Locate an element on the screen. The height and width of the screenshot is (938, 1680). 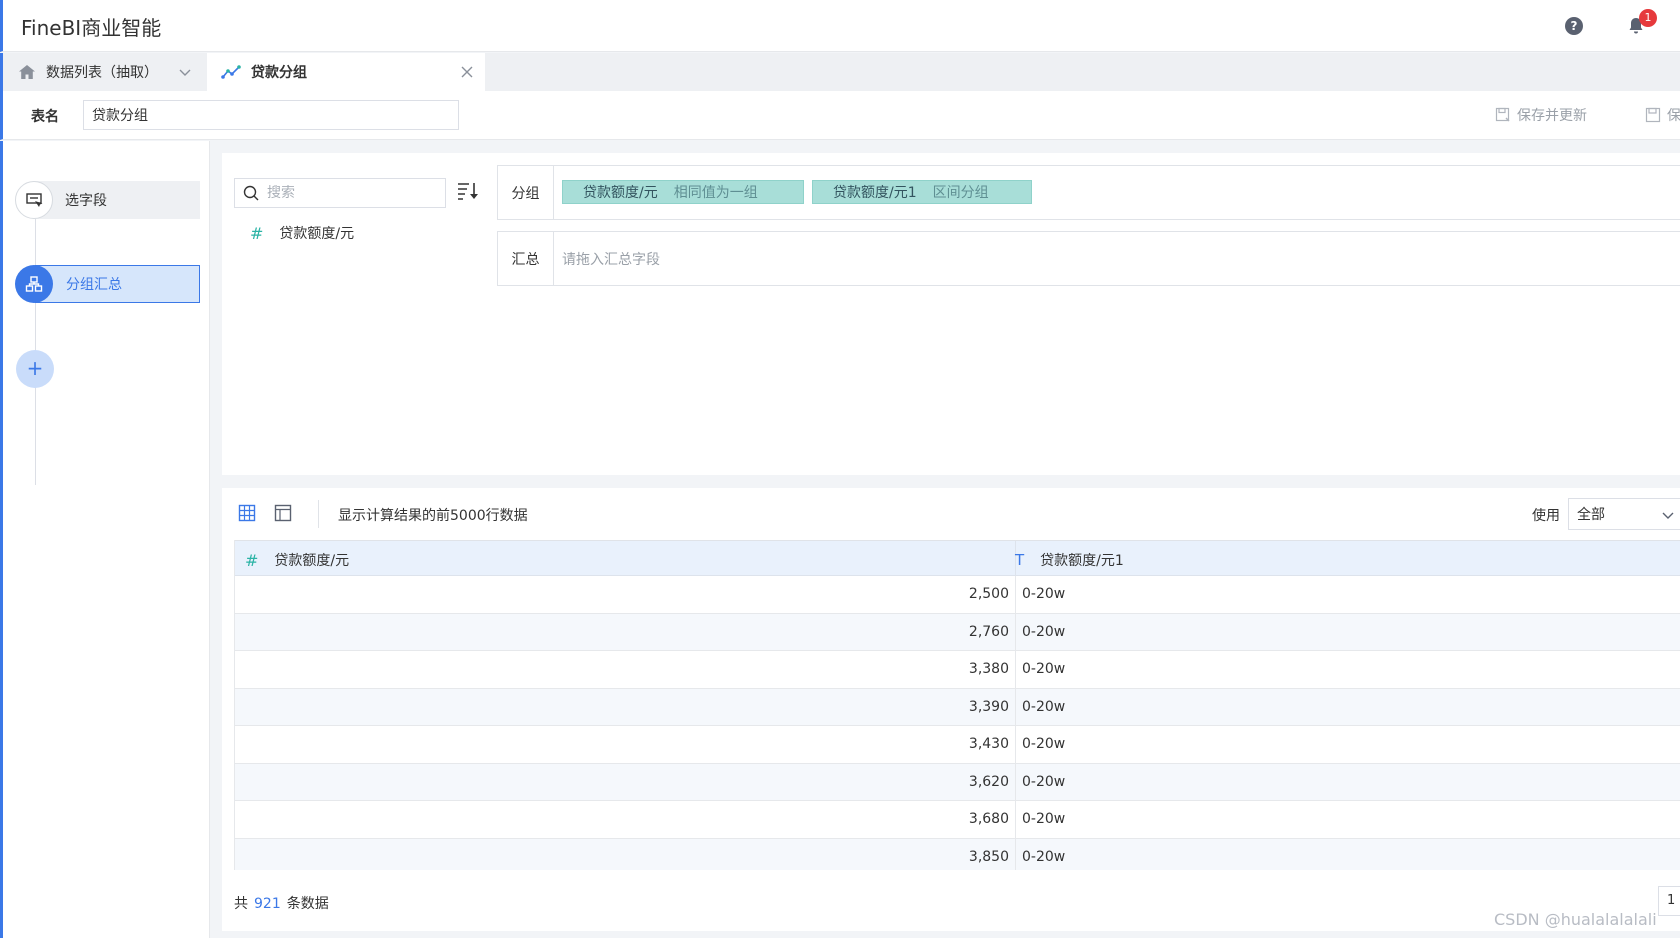
select-fields-icon is located at coordinates (34, 200).